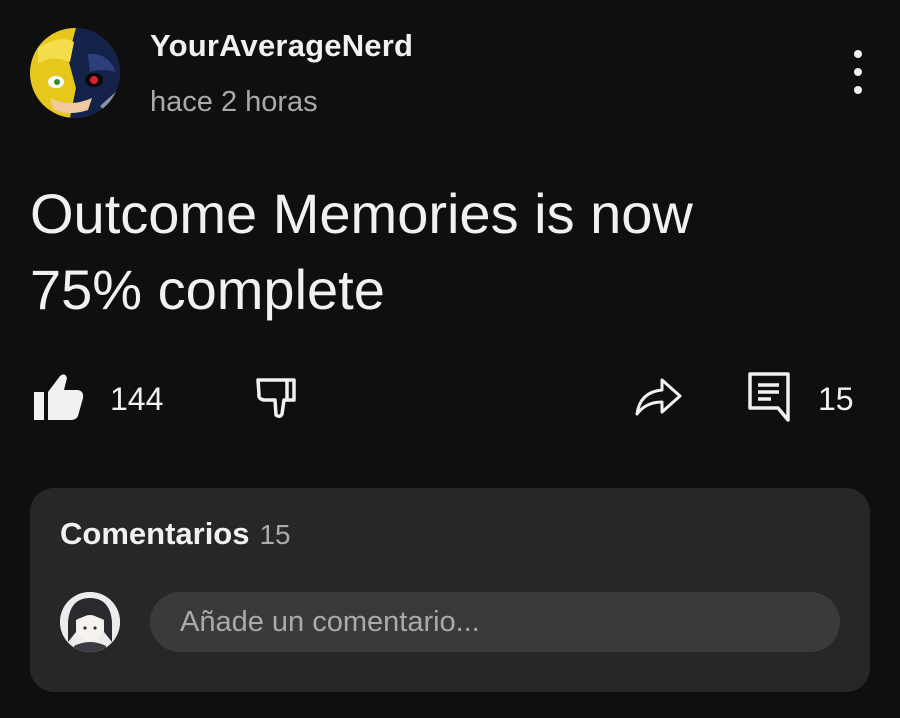  Describe the element at coordinates (59, 397) in the screenshot. I see `thumbs-up-icon` at that location.